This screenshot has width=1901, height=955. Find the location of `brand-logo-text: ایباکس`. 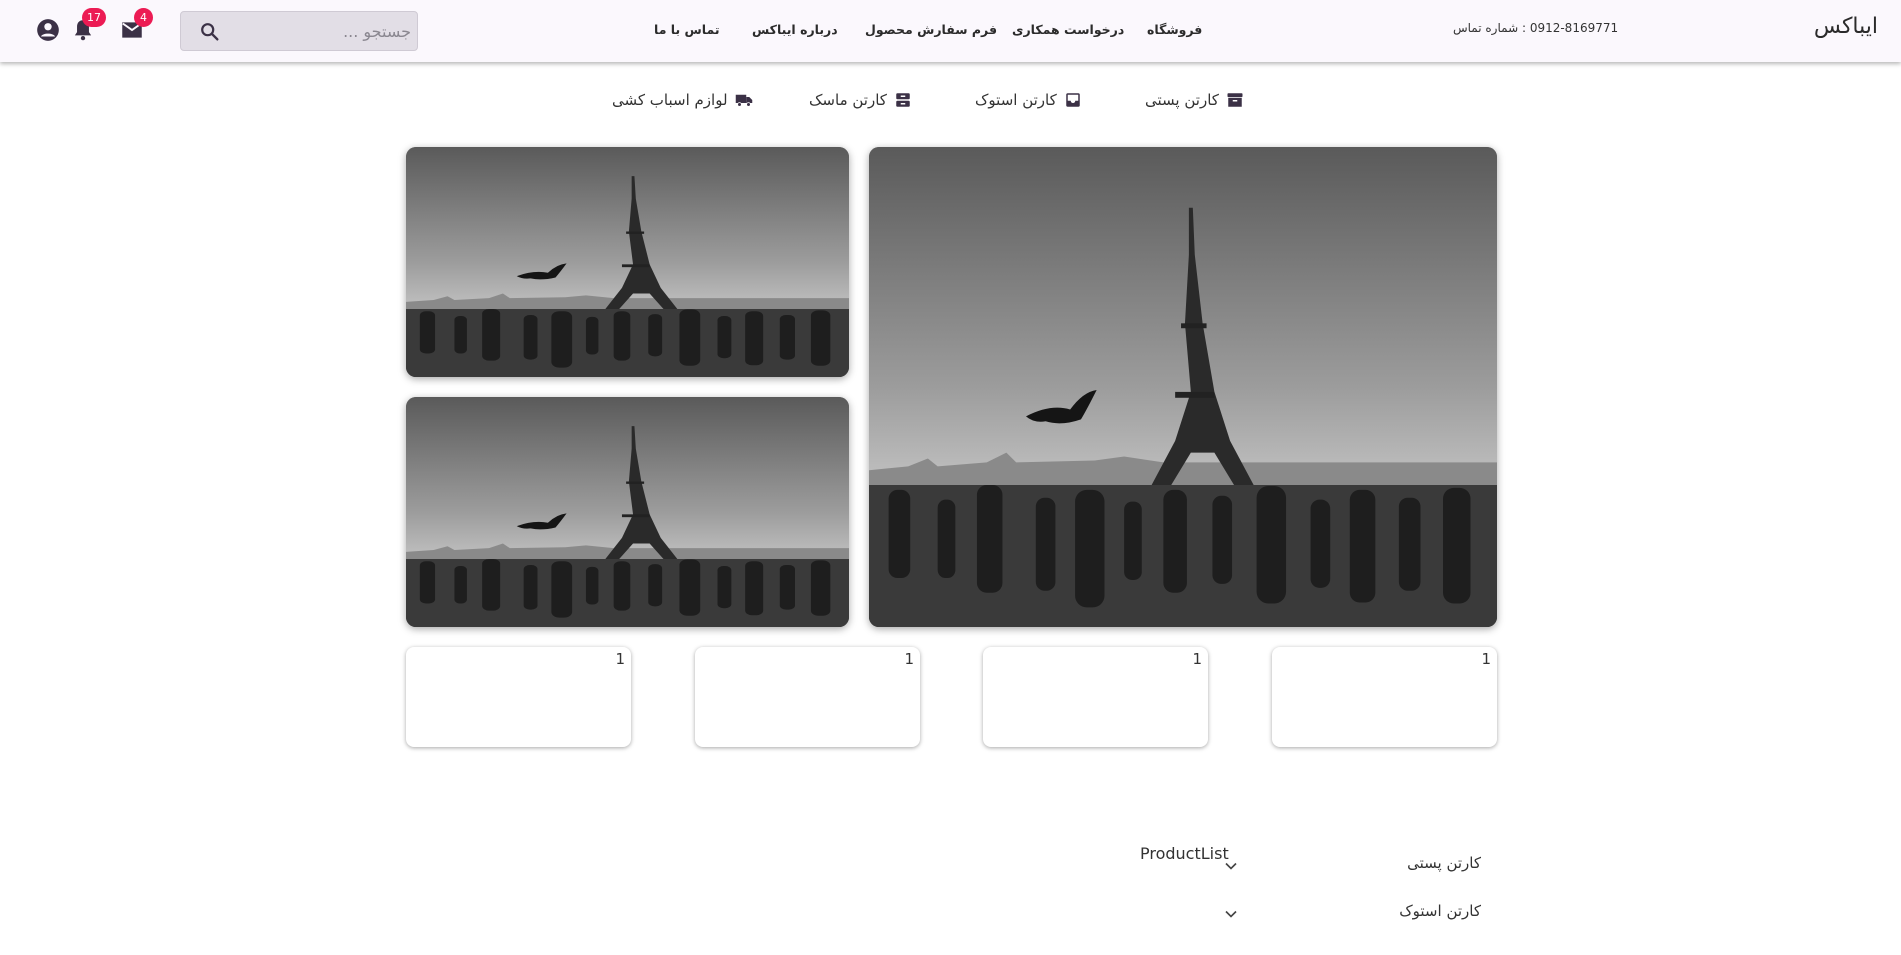

brand-logo-text: ایباکس is located at coordinates (1846, 26).